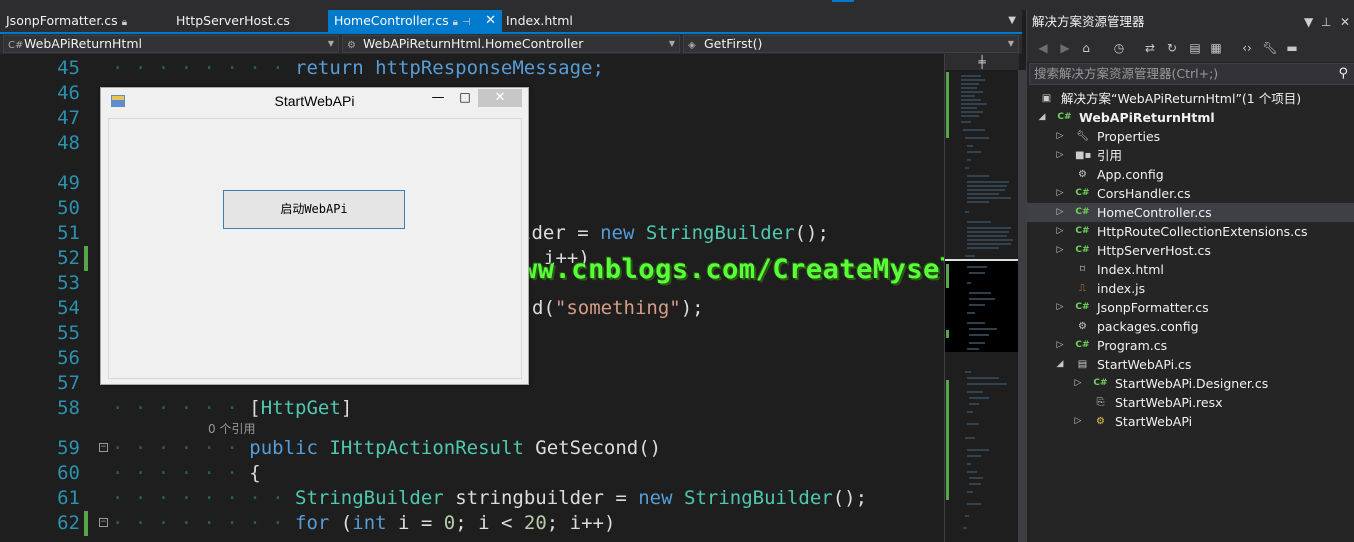  I want to click on line-number: 52, so click(68, 258).